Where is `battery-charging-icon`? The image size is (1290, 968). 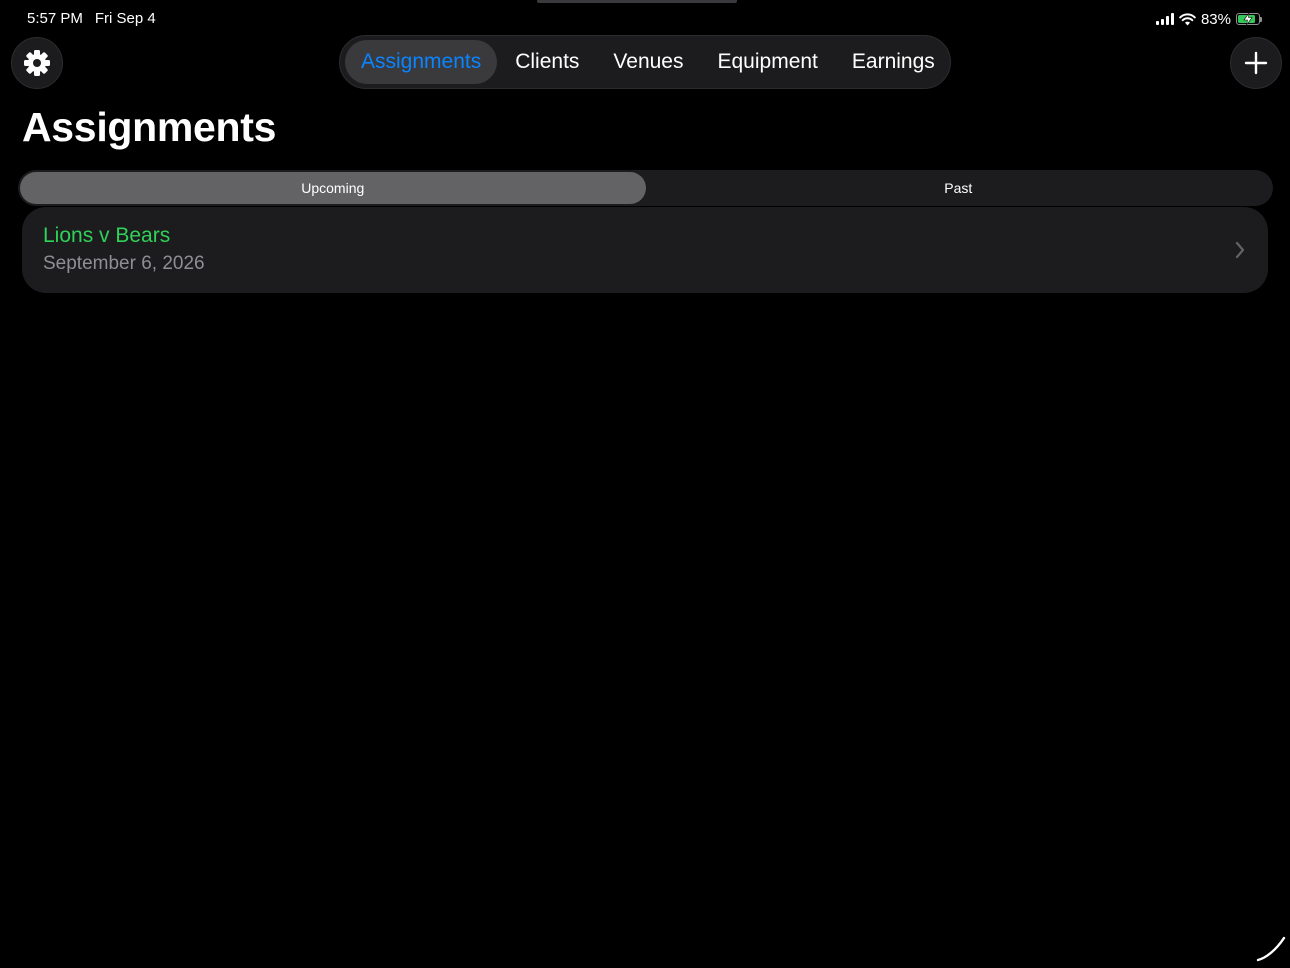
battery-charging-icon is located at coordinates (1249, 19).